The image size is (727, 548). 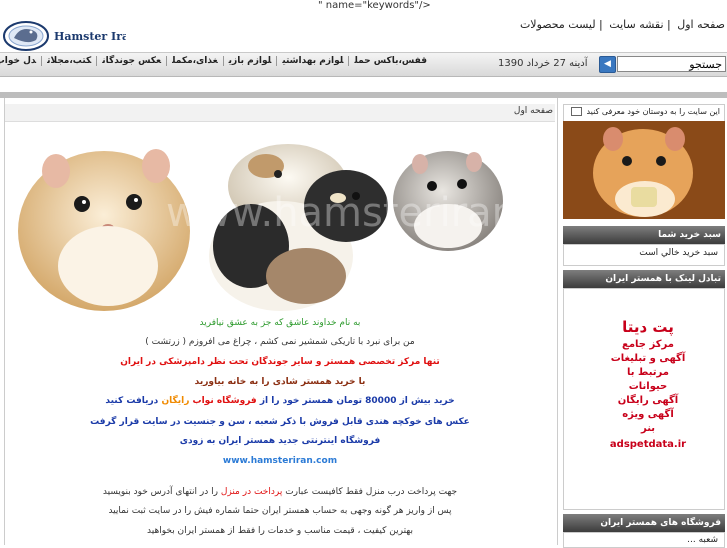 I want to click on ad-line-2: آگهی و تبلیغات, so click(x=648, y=358).